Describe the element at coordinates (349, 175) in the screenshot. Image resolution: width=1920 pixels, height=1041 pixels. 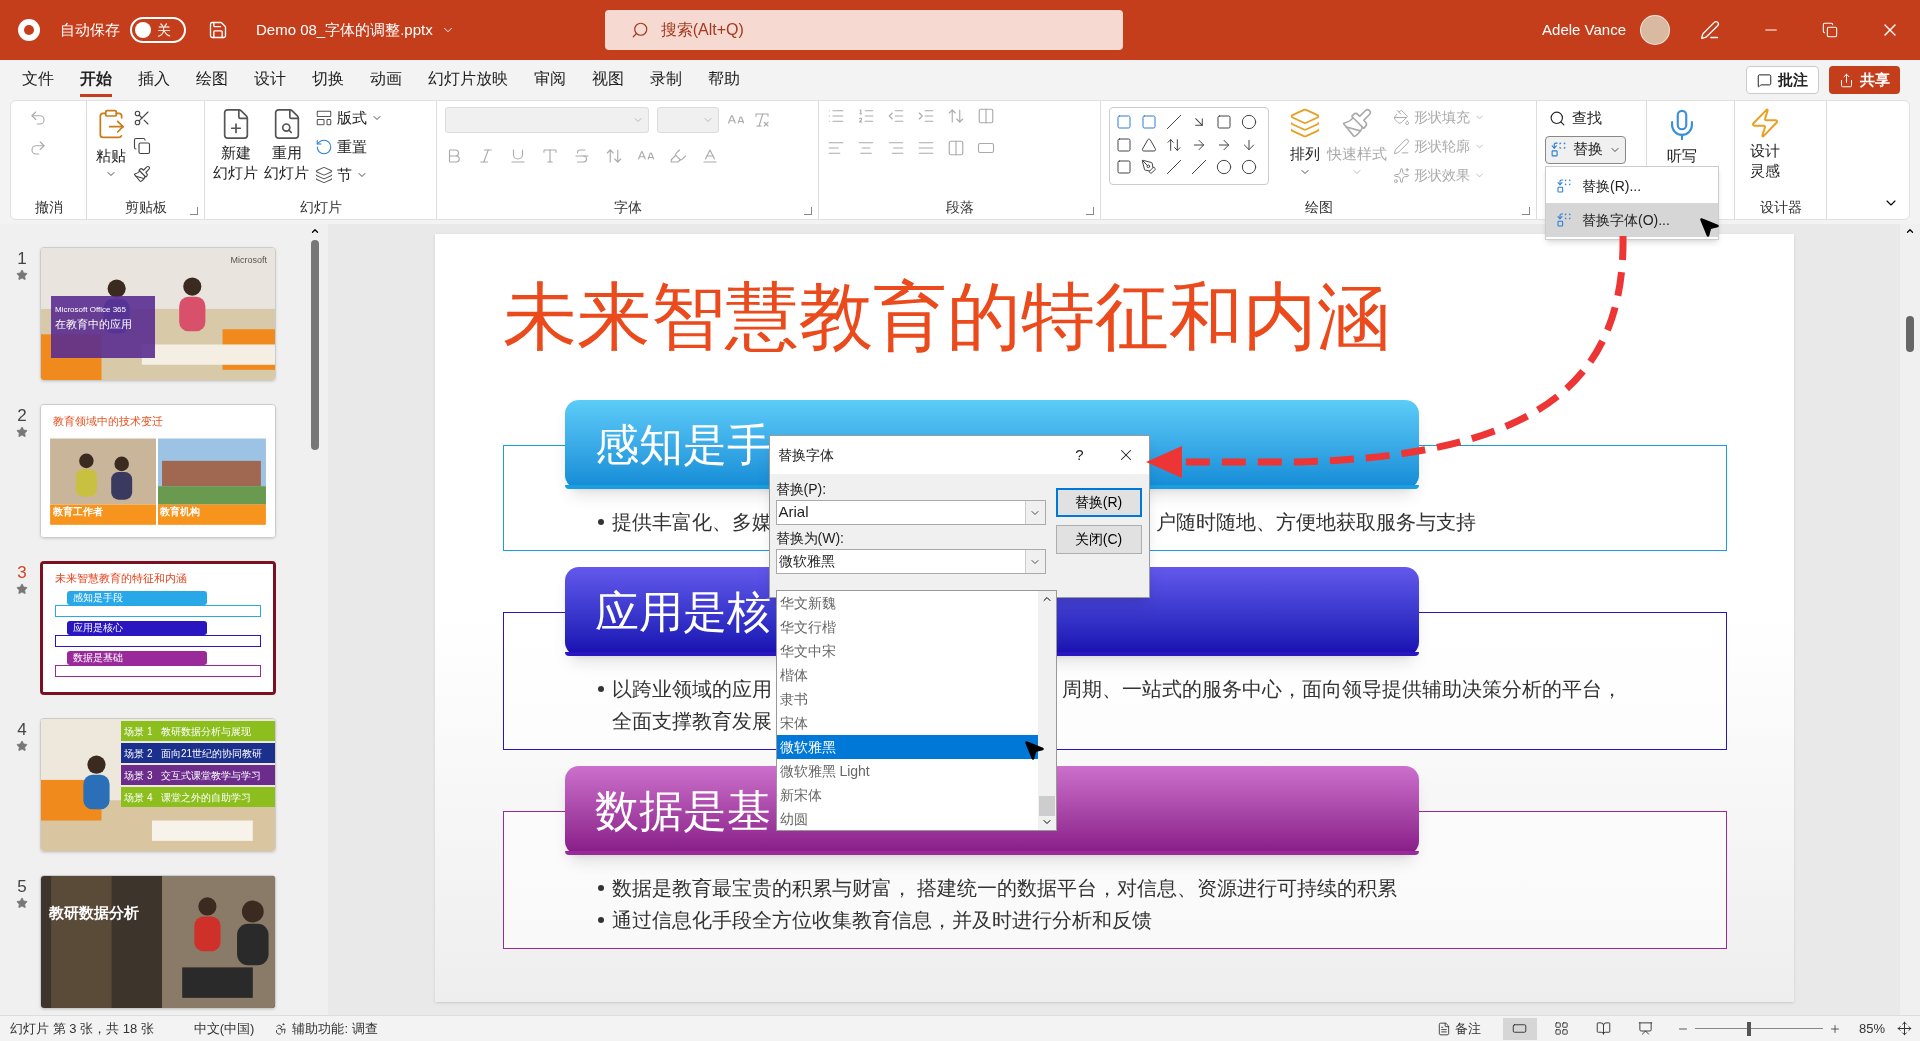
I see `section-button: 节` at that location.